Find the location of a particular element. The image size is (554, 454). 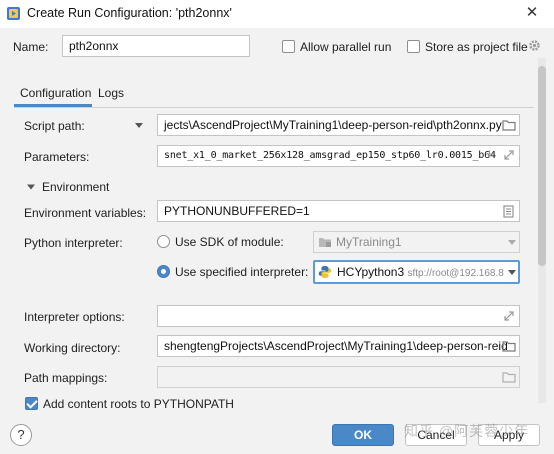

expand-options-icon is located at coordinates (509, 316).